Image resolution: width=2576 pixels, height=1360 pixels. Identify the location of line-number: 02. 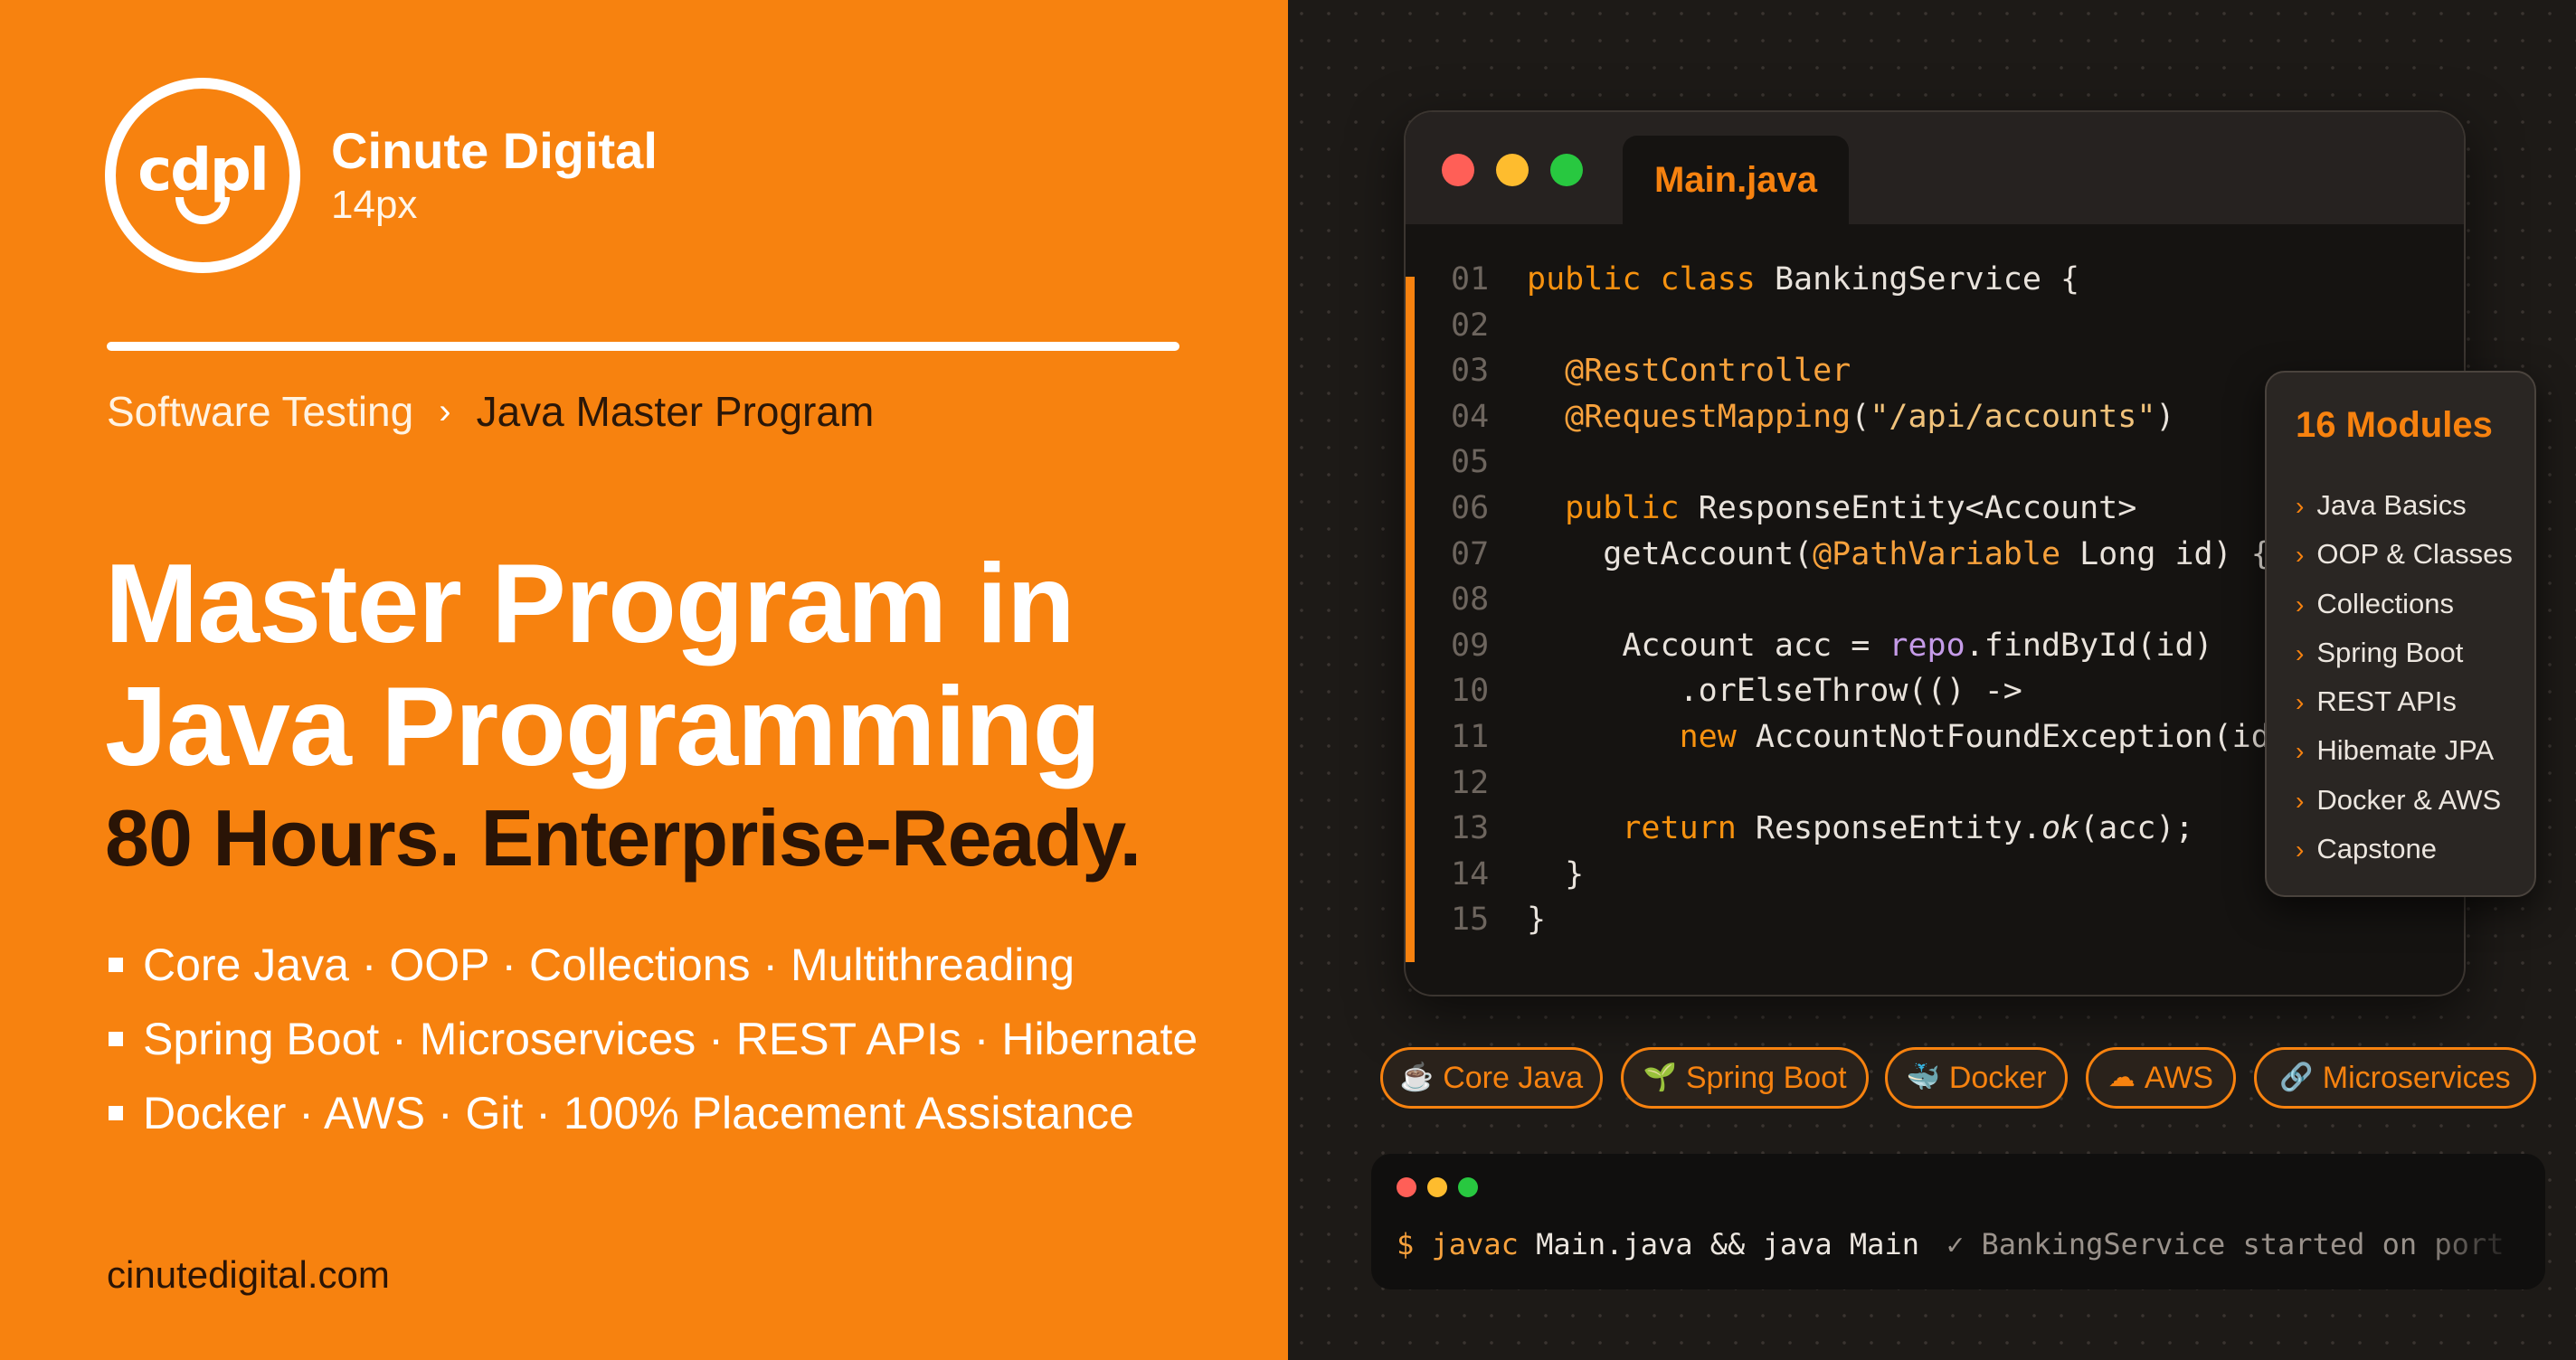
(1471, 326).